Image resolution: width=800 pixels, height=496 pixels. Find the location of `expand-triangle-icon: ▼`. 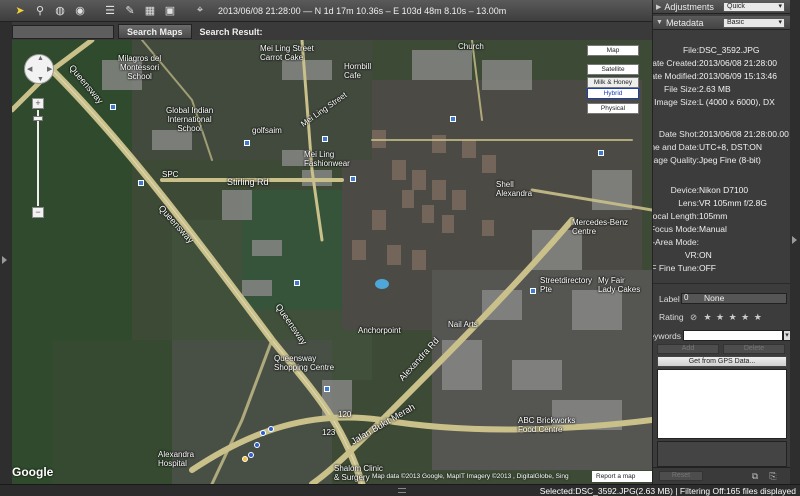

expand-triangle-icon: ▼ is located at coordinates (659, 22).